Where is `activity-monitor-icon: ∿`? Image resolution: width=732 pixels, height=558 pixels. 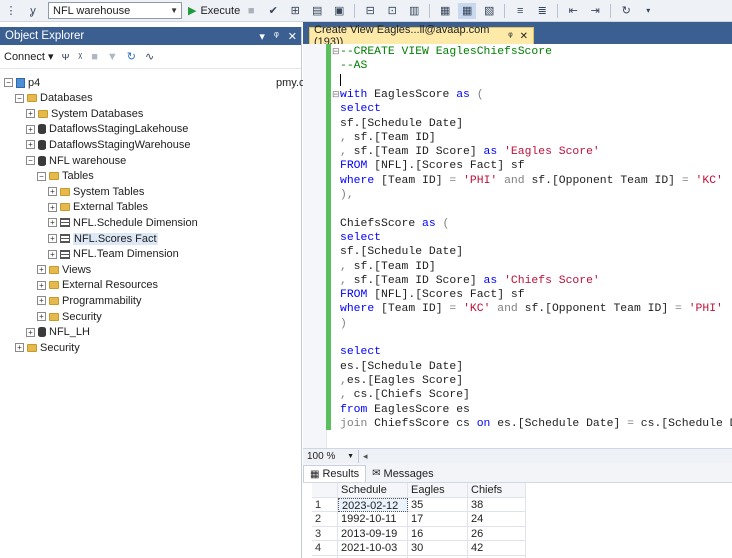 activity-monitor-icon: ∿ is located at coordinates (149, 56).